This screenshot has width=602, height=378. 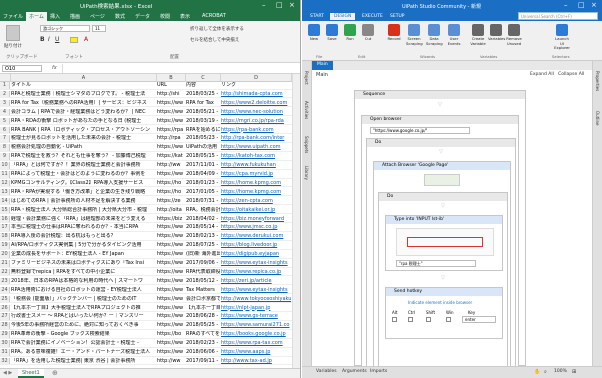 I want to click on cell-link: https://www.jmsc.co.jp, so click(x=256, y=228).